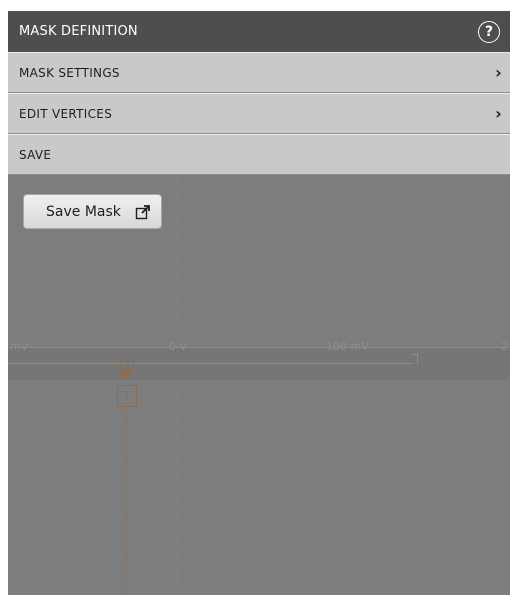  What do you see at coordinates (66, 113) in the screenshot?
I see `menu-item-label: EDIT VERTICES` at bounding box center [66, 113].